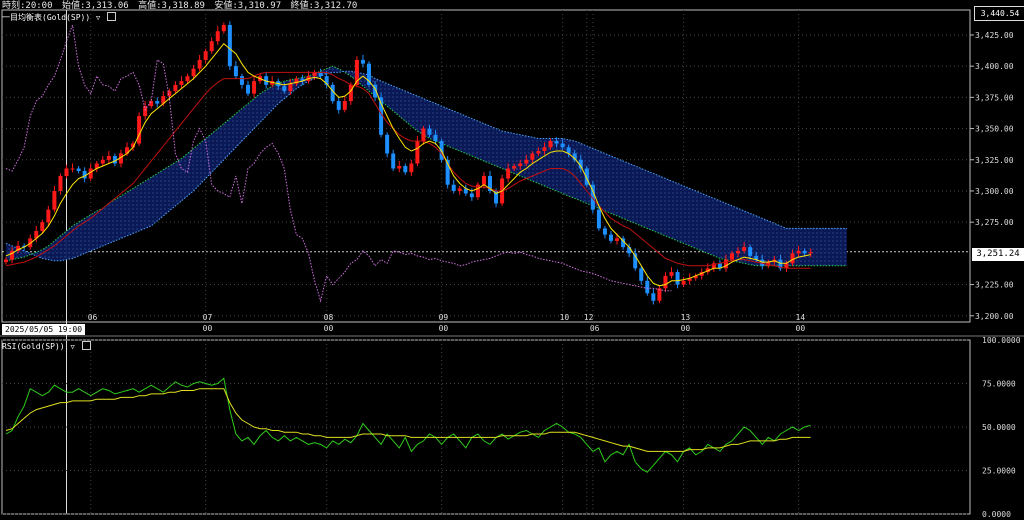  What do you see at coordinates (996, 514) in the screenshot?
I see `rsi-y-tick-label: 0.0000` at bounding box center [996, 514].